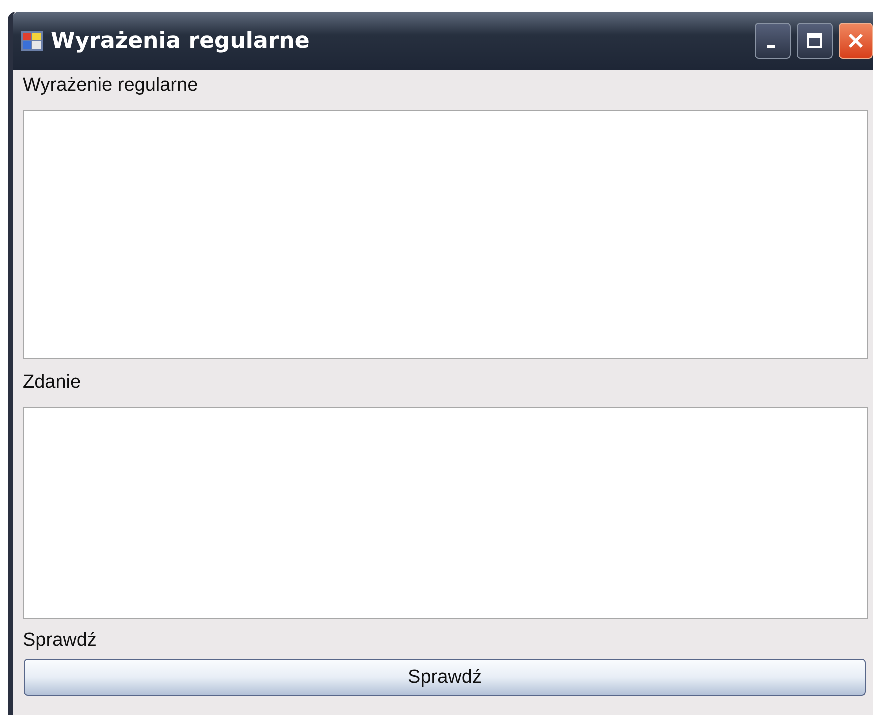 The width and height of the screenshot is (873, 715). What do you see at coordinates (771, 46) in the screenshot?
I see `minimize-icon` at bounding box center [771, 46].